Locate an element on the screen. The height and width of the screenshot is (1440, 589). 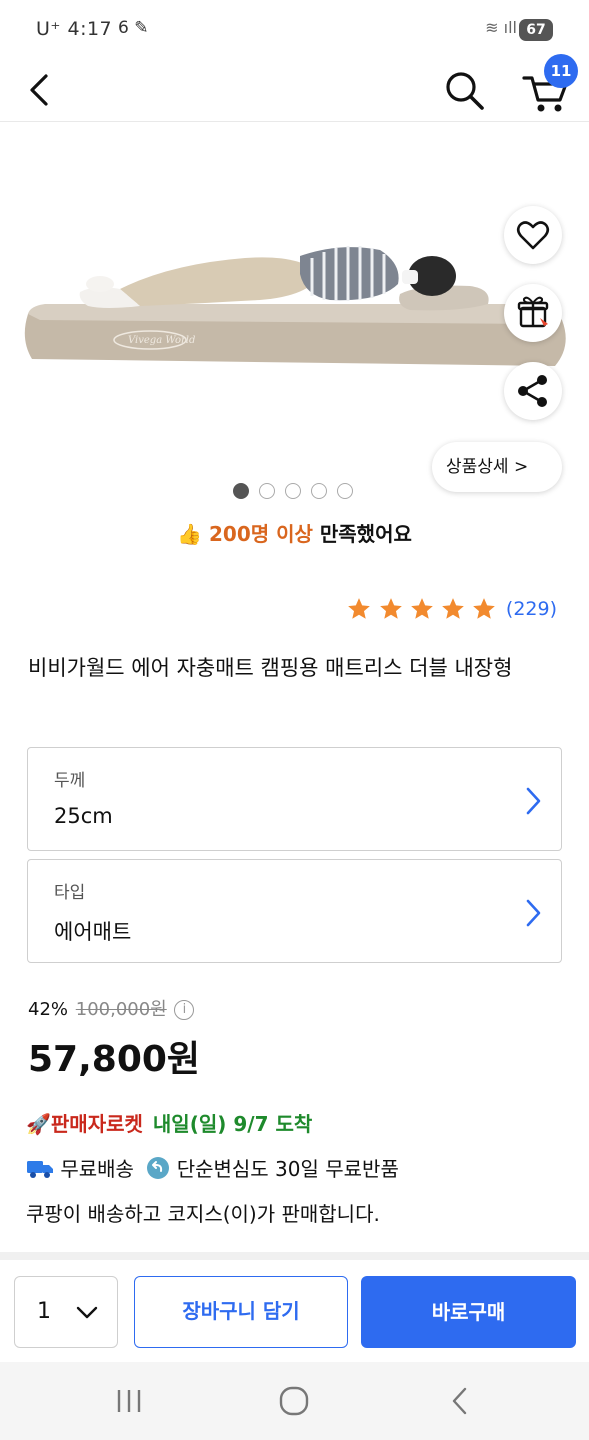
satisfaction-text: 만족했어요 is located at coordinates (362, 534).